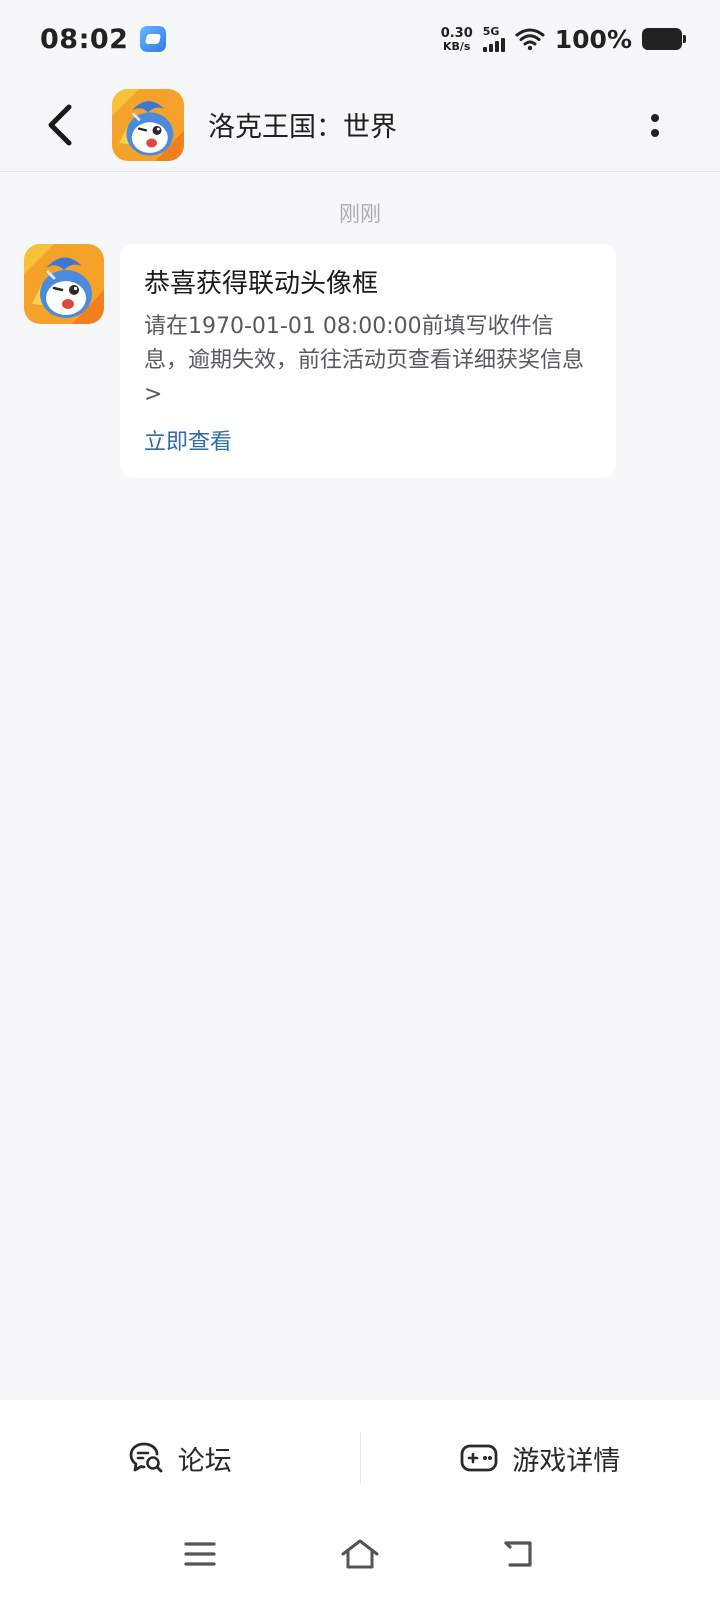 The width and height of the screenshot is (720, 1600). I want to click on status-time: 08:02, so click(84, 39).